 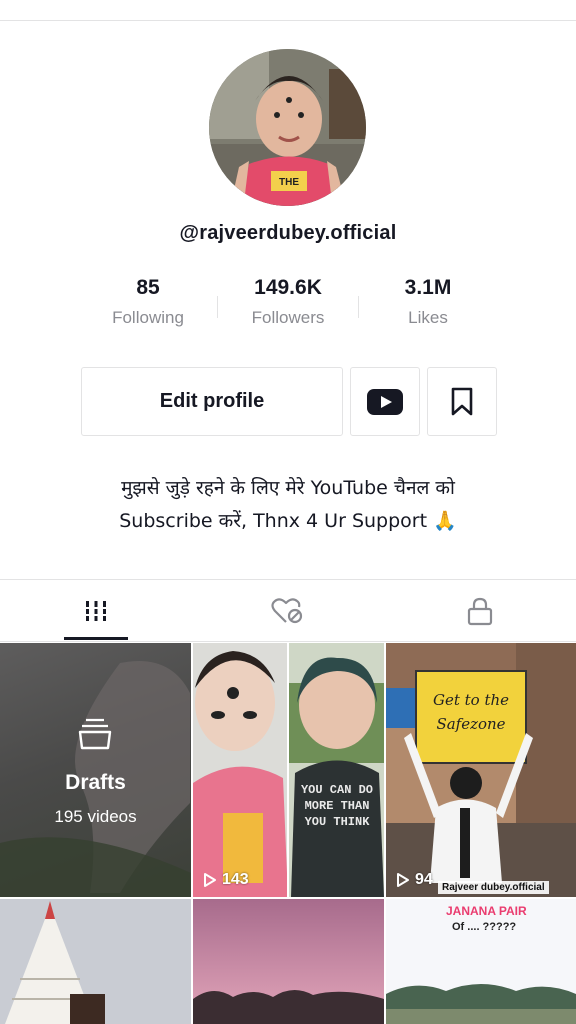 I want to click on drafts-tile: Drafts 195 videos, so click(x=95, y=770).